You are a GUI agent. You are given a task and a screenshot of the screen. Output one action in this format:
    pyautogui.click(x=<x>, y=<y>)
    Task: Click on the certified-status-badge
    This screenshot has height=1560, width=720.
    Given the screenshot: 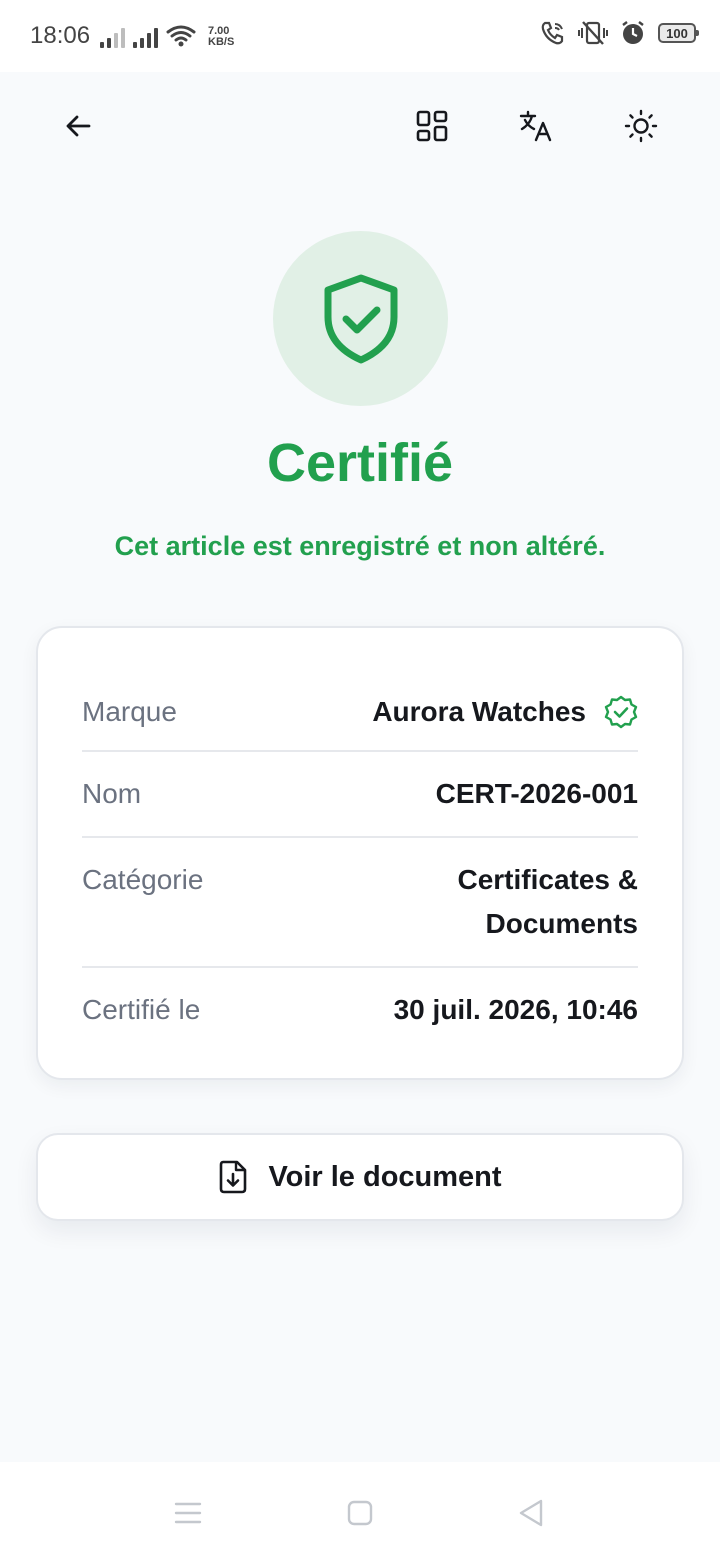 What is the action you would take?
    pyautogui.click(x=360, y=318)
    